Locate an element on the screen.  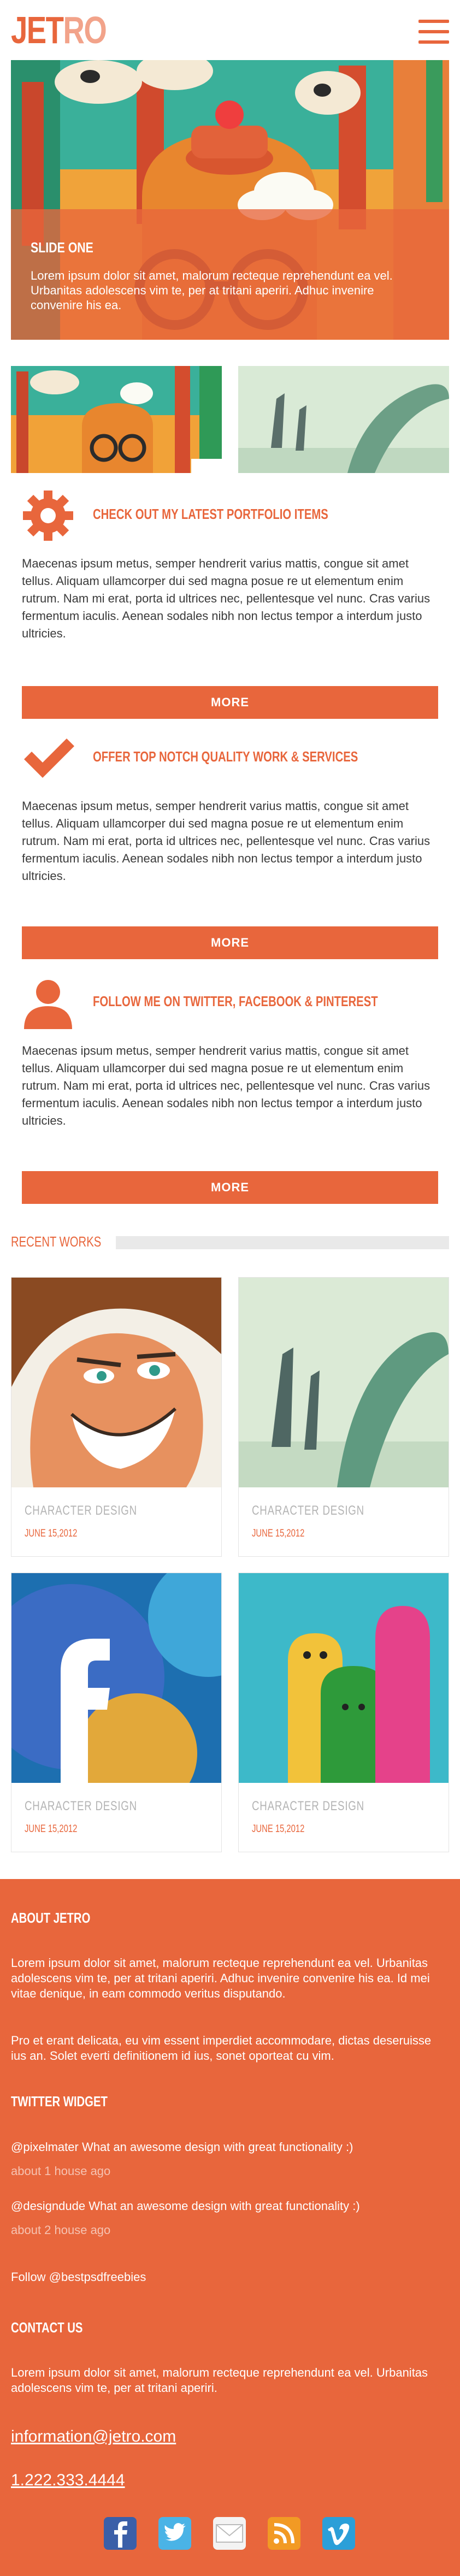
site-logo: JETRO is located at coordinates (59, 30).